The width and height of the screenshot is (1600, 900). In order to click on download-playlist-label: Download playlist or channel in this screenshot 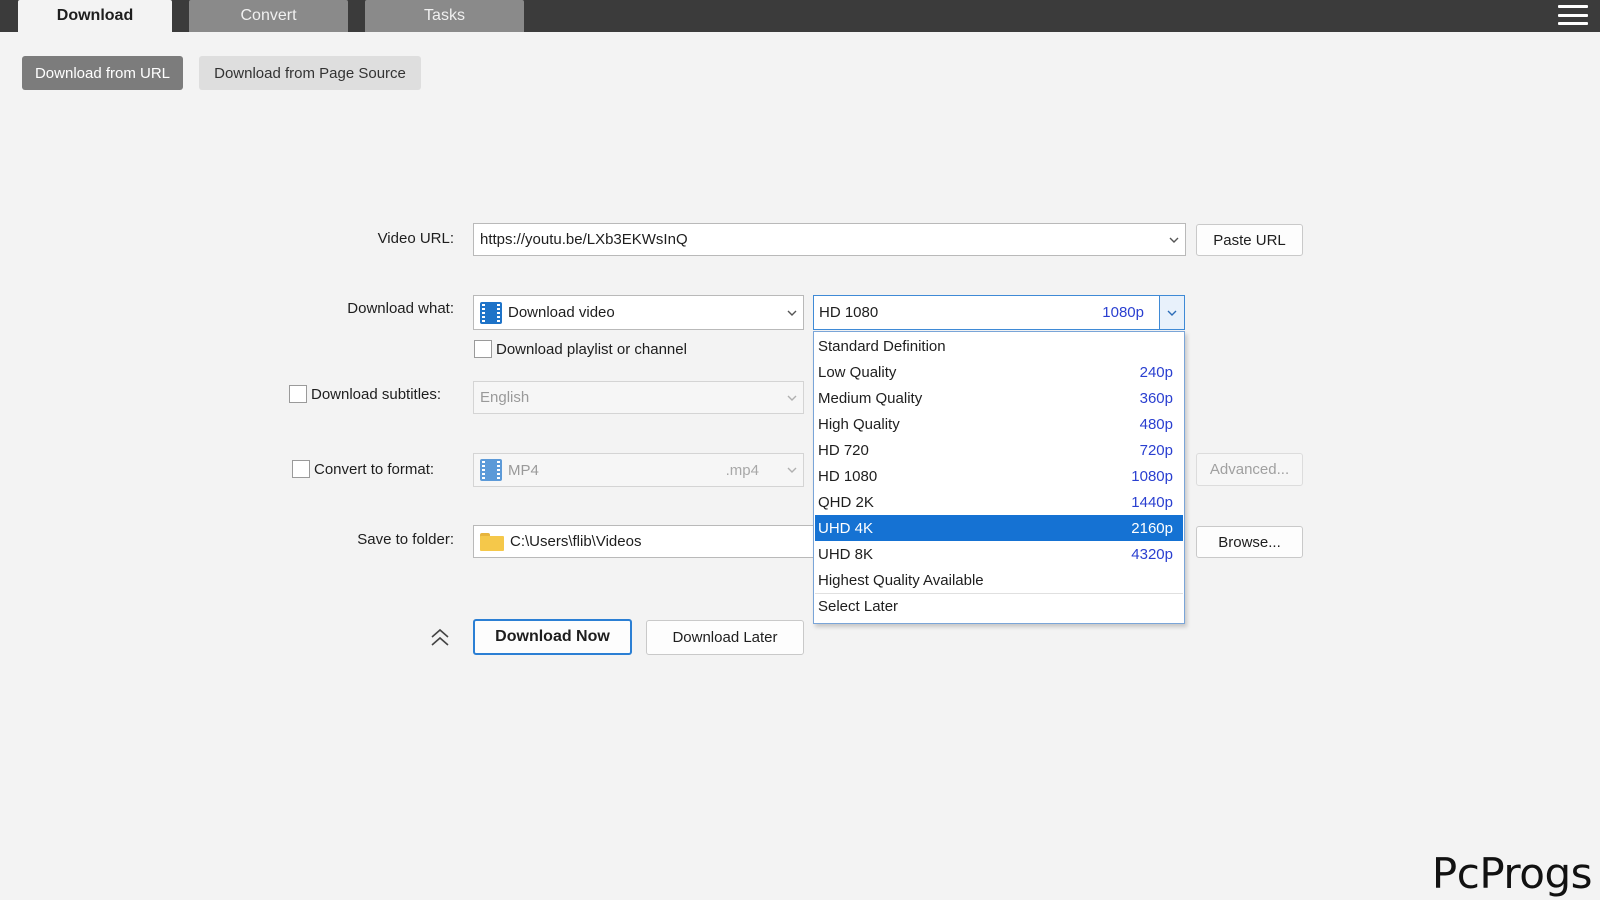, I will do `click(591, 349)`.